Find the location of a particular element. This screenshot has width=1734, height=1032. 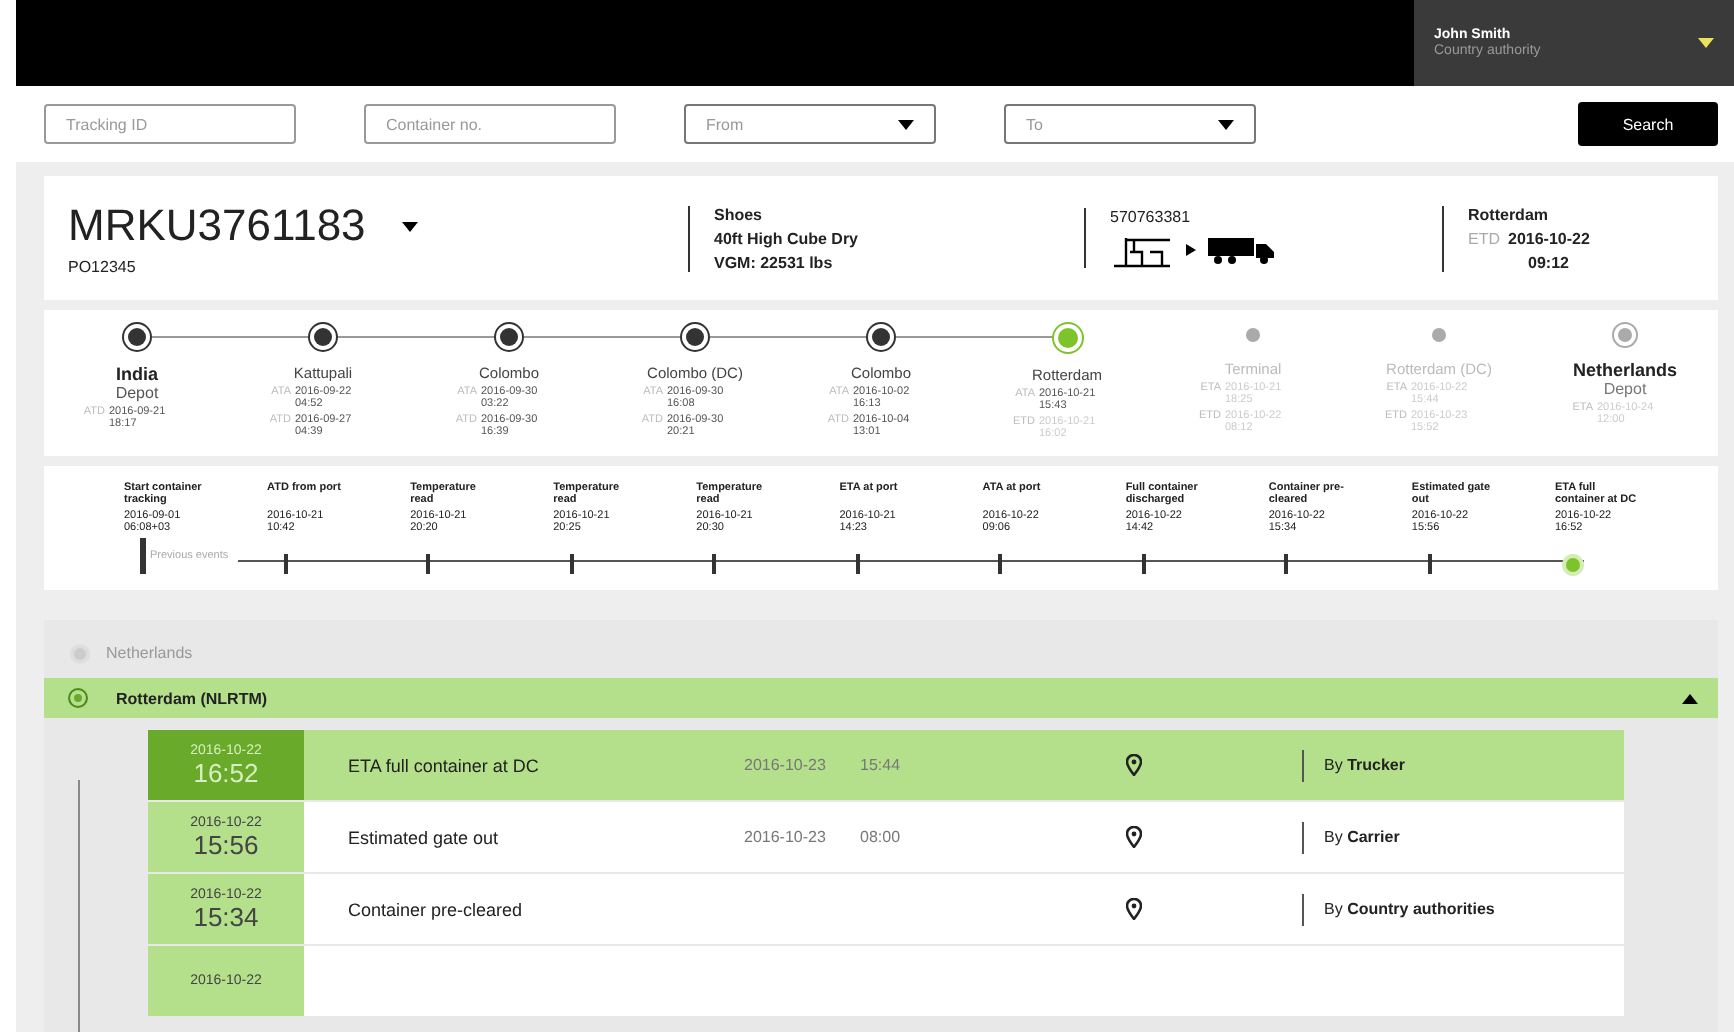

actor: By Carrier is located at coordinates (1351, 837).